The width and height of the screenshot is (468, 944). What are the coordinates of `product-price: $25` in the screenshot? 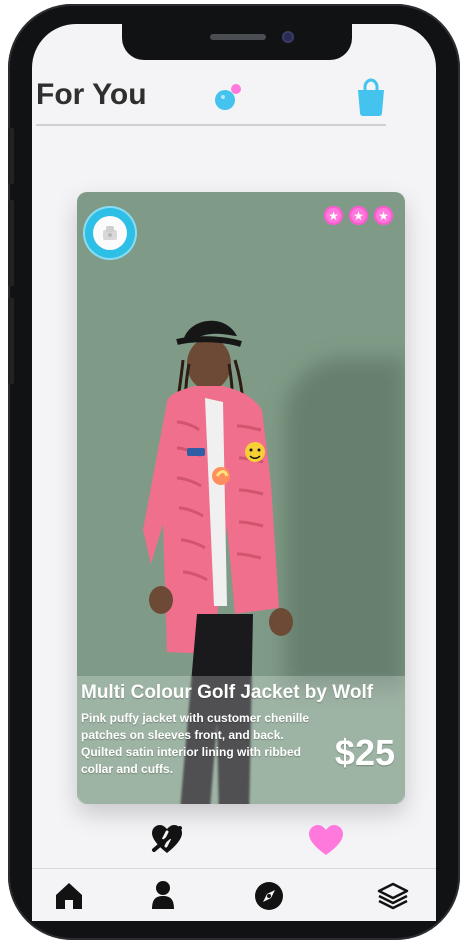 It's located at (364, 752).